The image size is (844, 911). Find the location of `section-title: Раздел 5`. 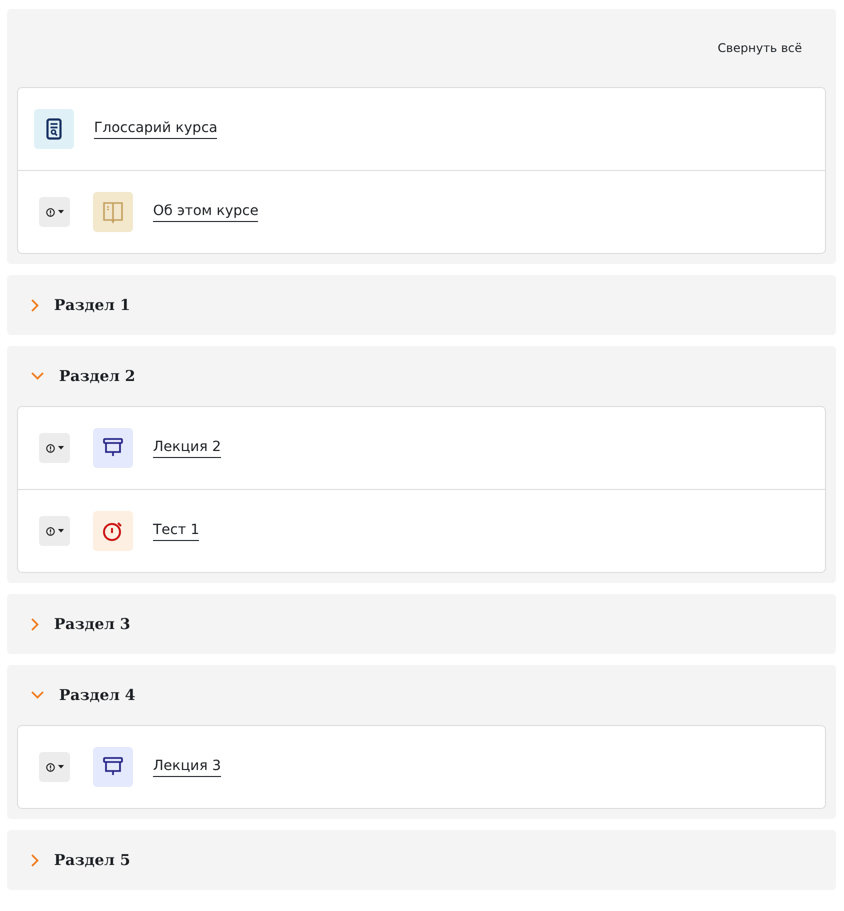

section-title: Раздел 5 is located at coordinates (92, 860).